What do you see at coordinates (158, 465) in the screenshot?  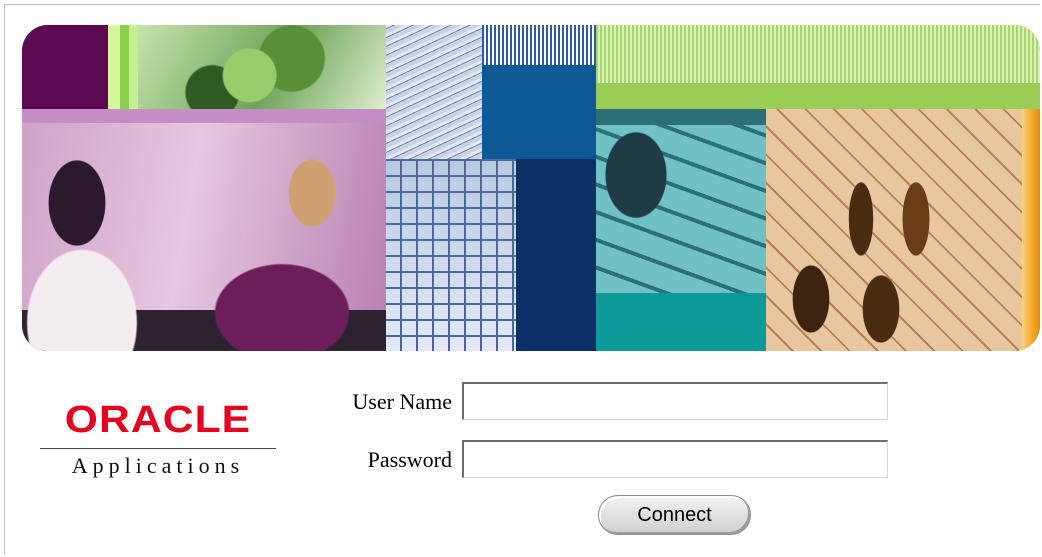 I see `logo-subtitle: Applications` at bounding box center [158, 465].